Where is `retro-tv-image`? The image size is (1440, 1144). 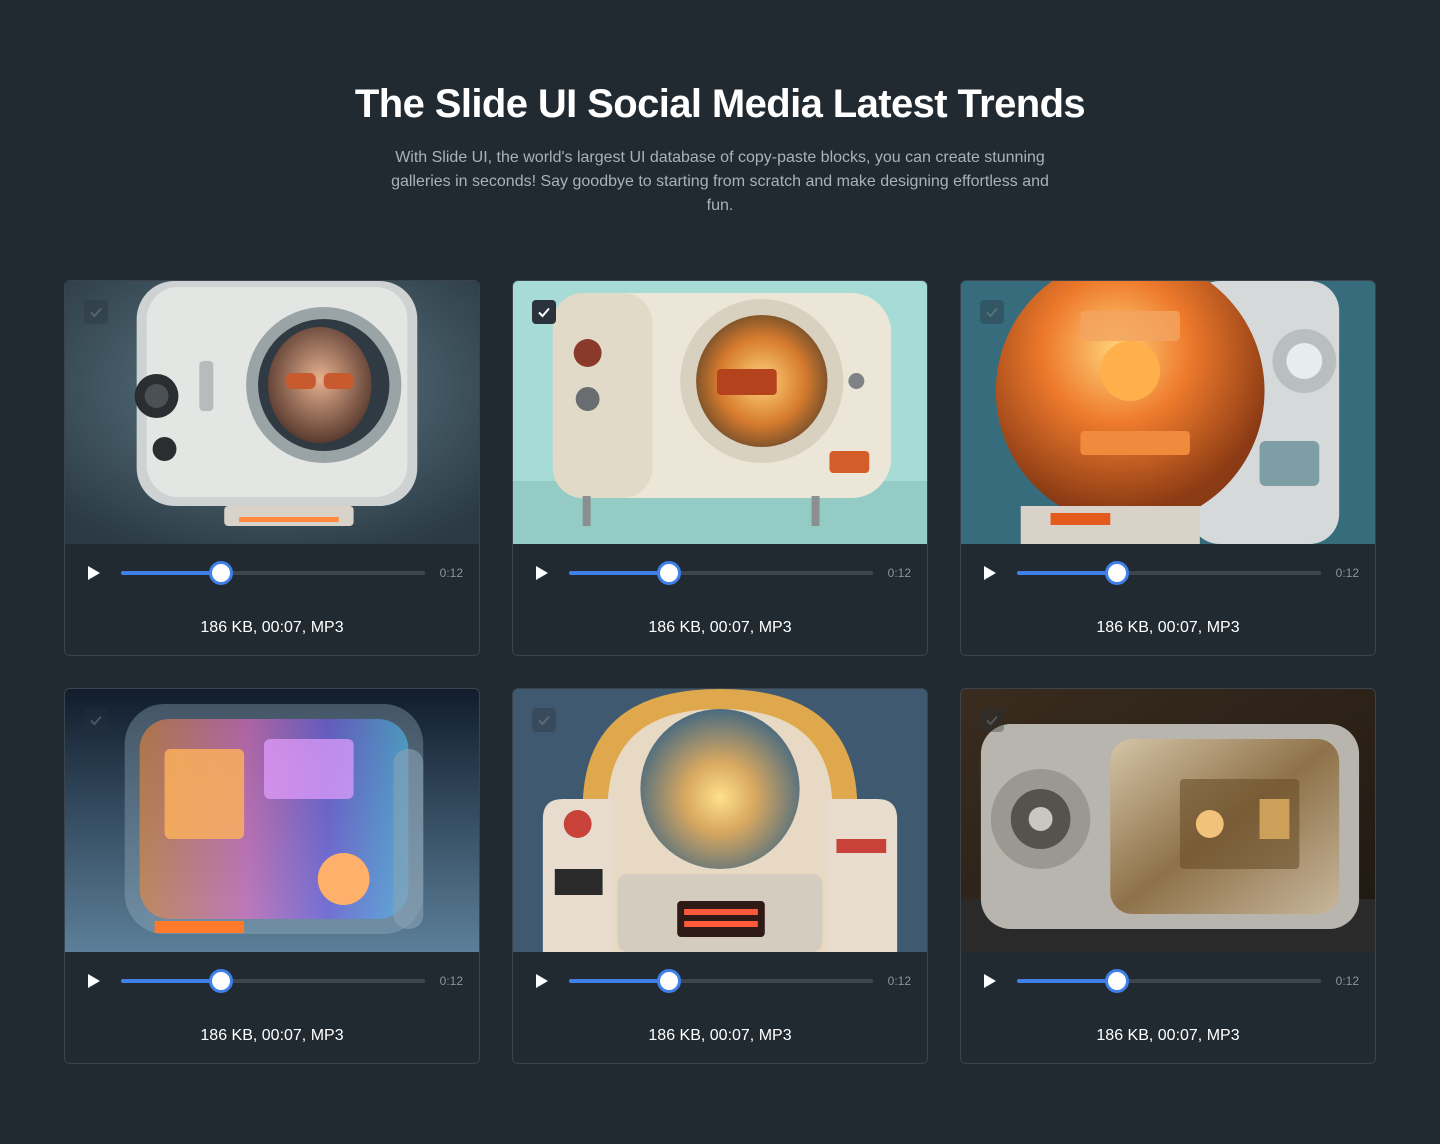 retro-tv-image is located at coordinates (272, 412).